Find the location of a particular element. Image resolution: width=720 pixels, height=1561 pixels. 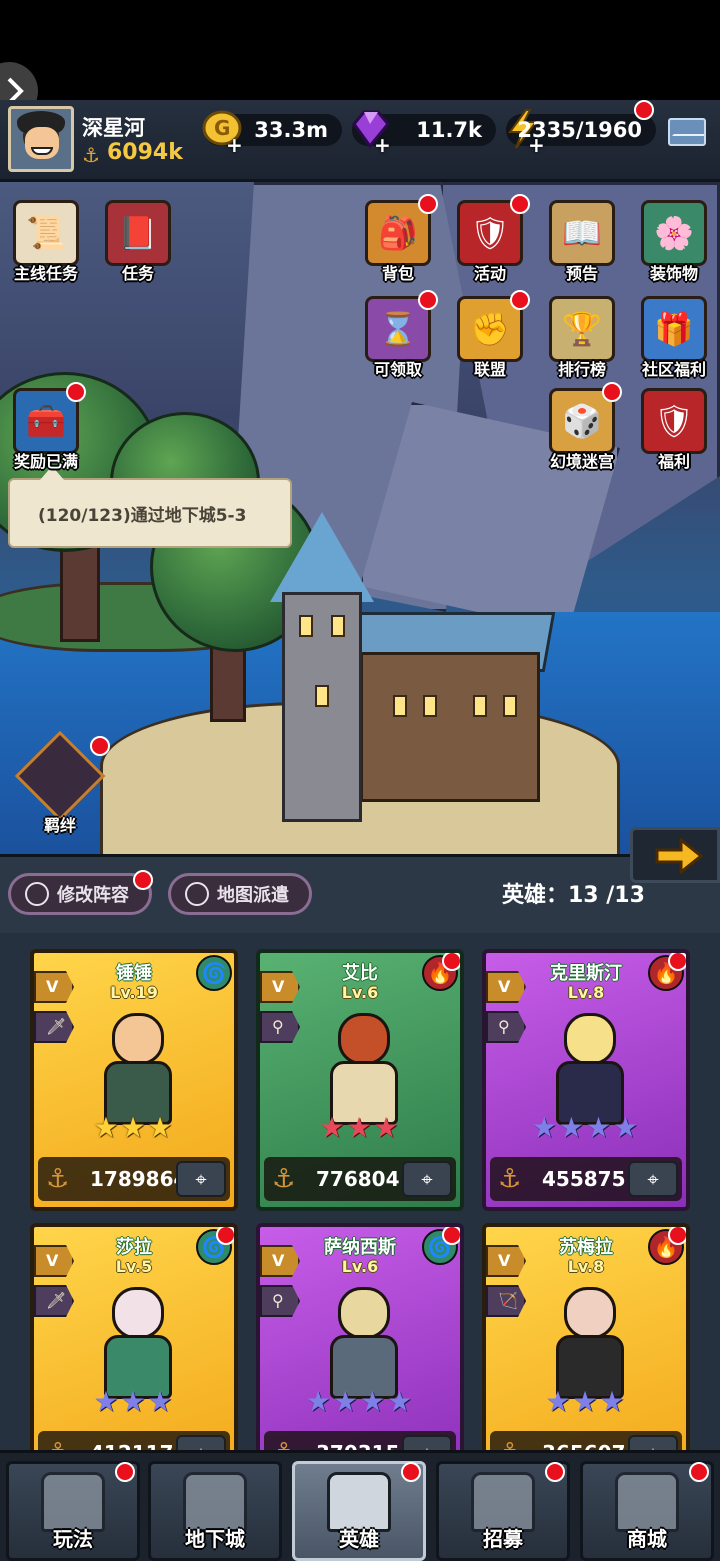

backpack-button: 🎒 背包 is located at coordinates (398, 238).